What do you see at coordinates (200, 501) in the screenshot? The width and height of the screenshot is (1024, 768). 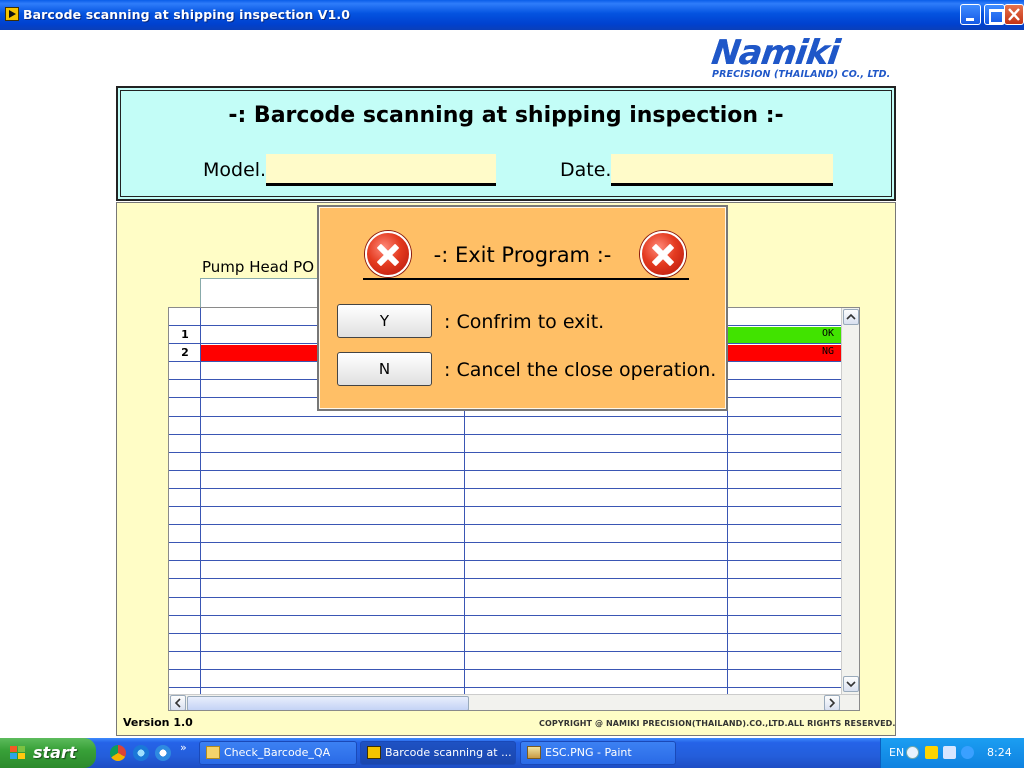 I see `table-column-line` at bounding box center [200, 501].